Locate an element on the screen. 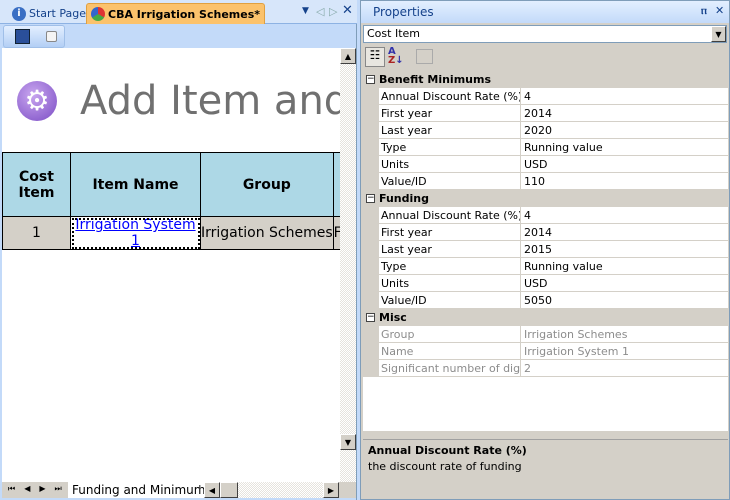 Image resolution: width=730 pixels, height=500 pixels. property-name: Significant number of digits is located at coordinates (451, 368).